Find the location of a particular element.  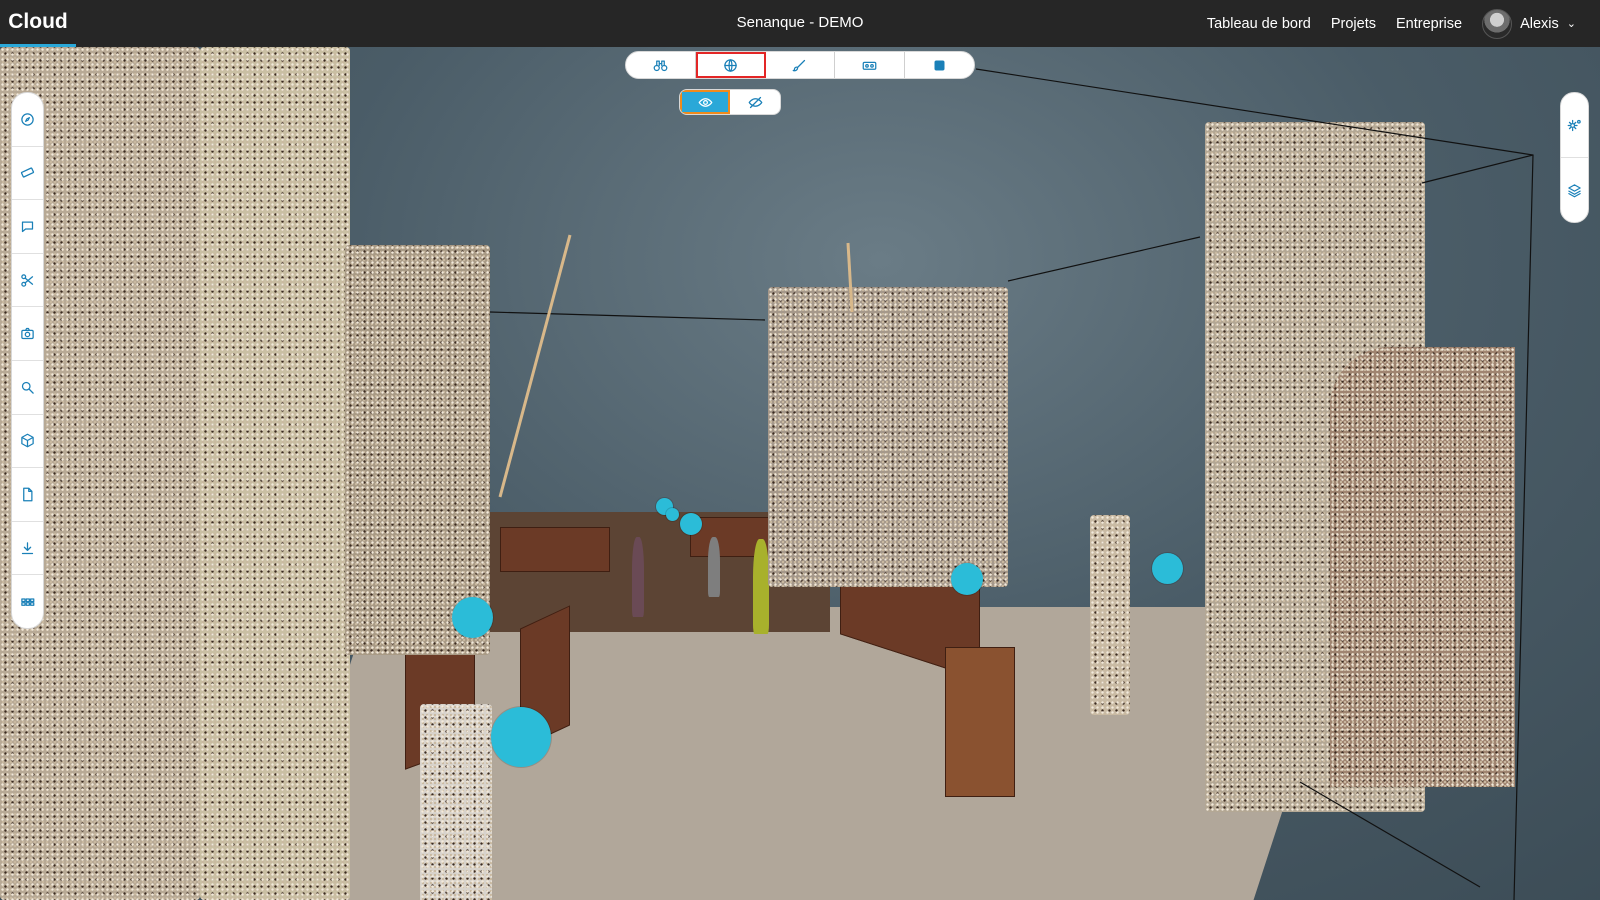

statue-points is located at coordinates (1110, 615).